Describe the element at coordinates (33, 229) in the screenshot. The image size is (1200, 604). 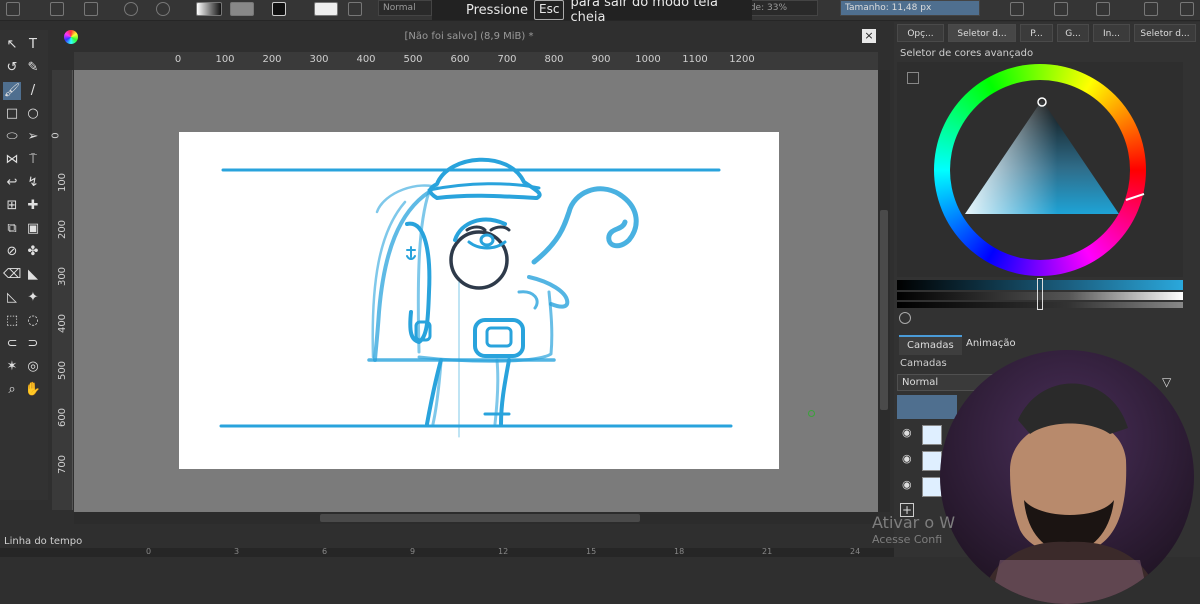
I see `tool-button: ▣` at that location.